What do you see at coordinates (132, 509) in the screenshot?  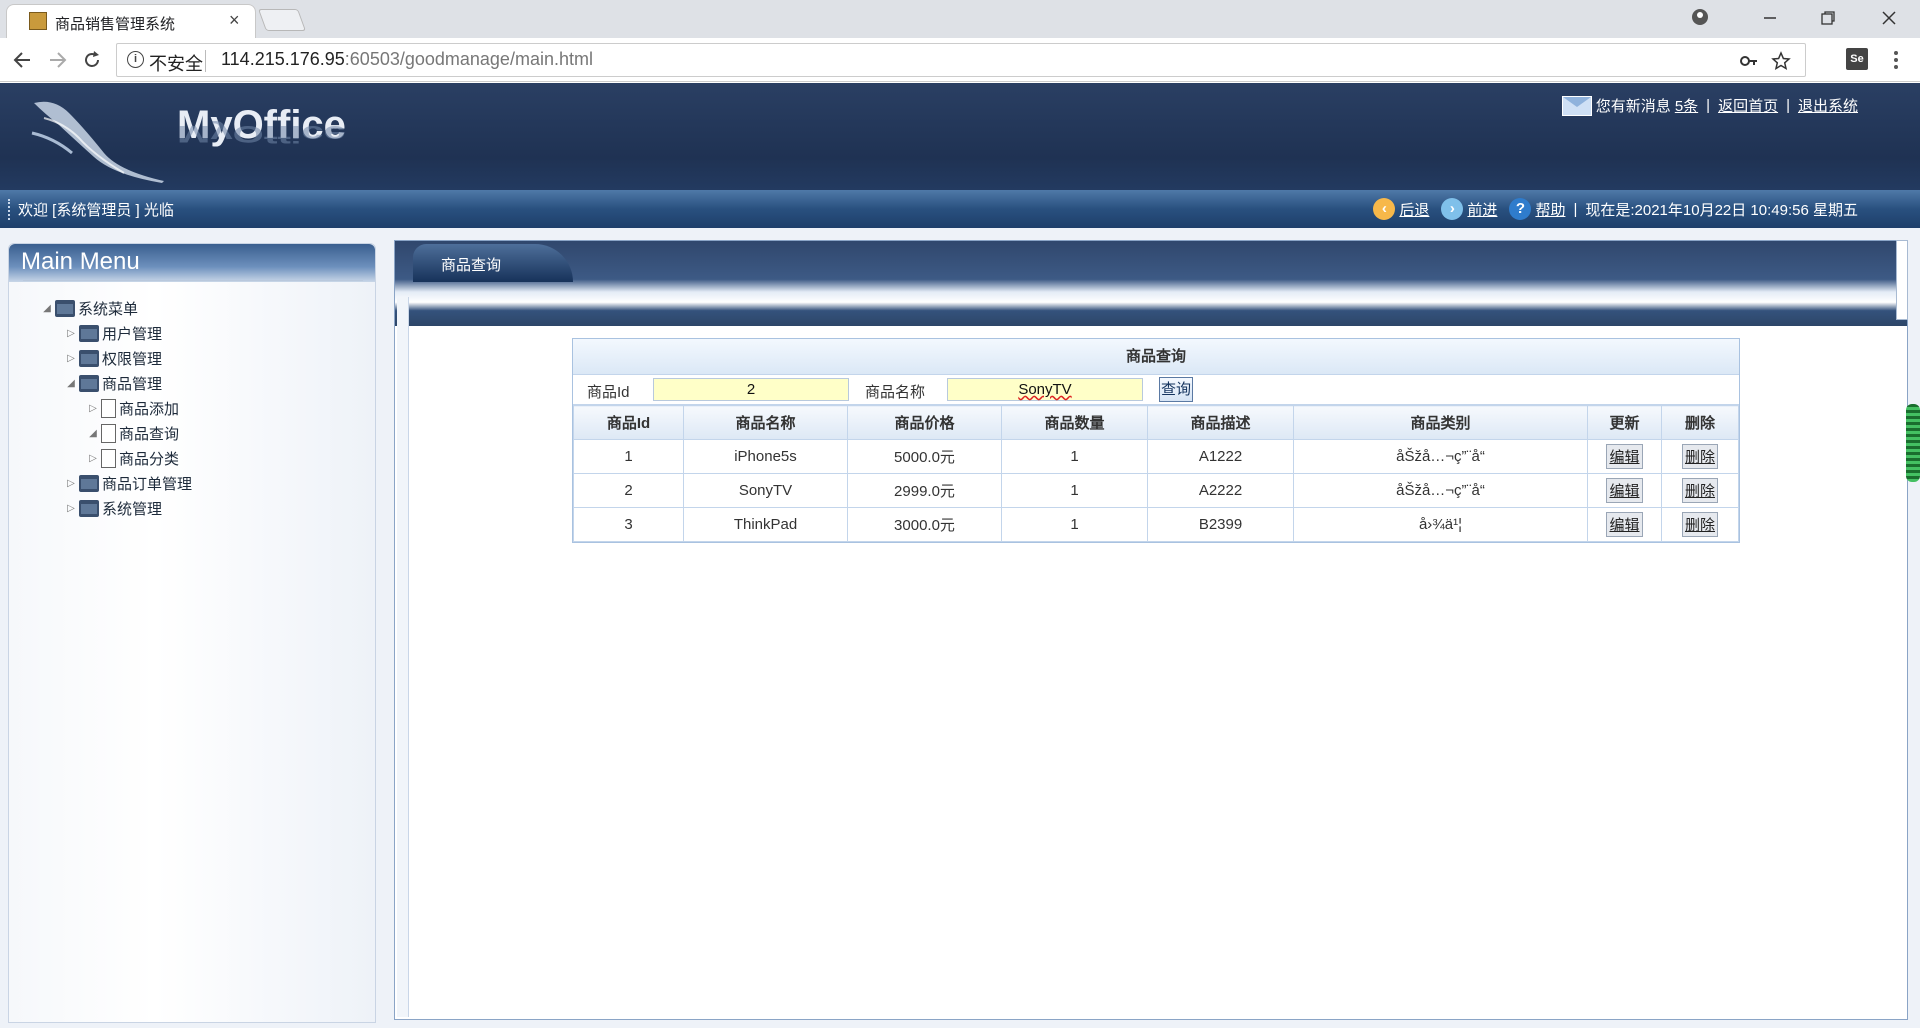 I see `tree-label: 系统管理` at bounding box center [132, 509].